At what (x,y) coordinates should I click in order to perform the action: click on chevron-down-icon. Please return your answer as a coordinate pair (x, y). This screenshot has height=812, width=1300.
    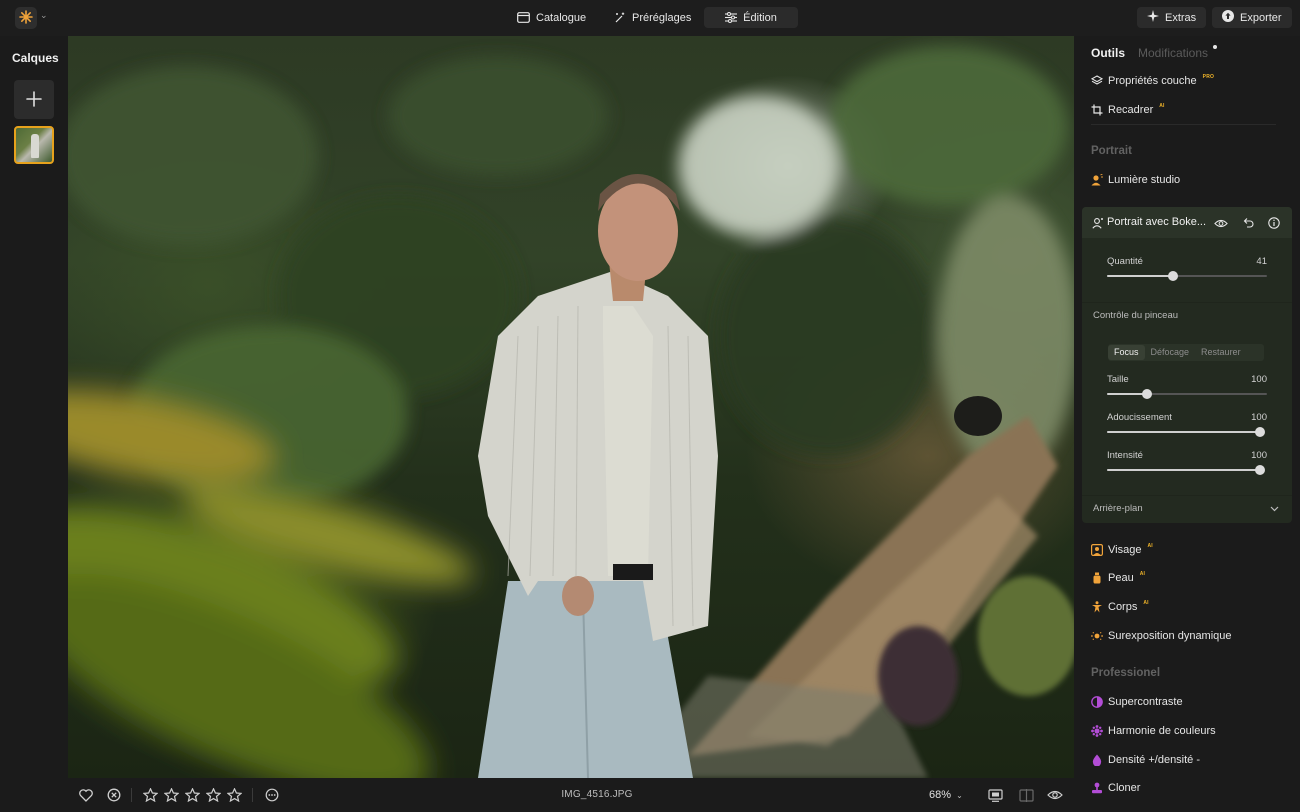
    Looking at the image, I should click on (1274, 509).